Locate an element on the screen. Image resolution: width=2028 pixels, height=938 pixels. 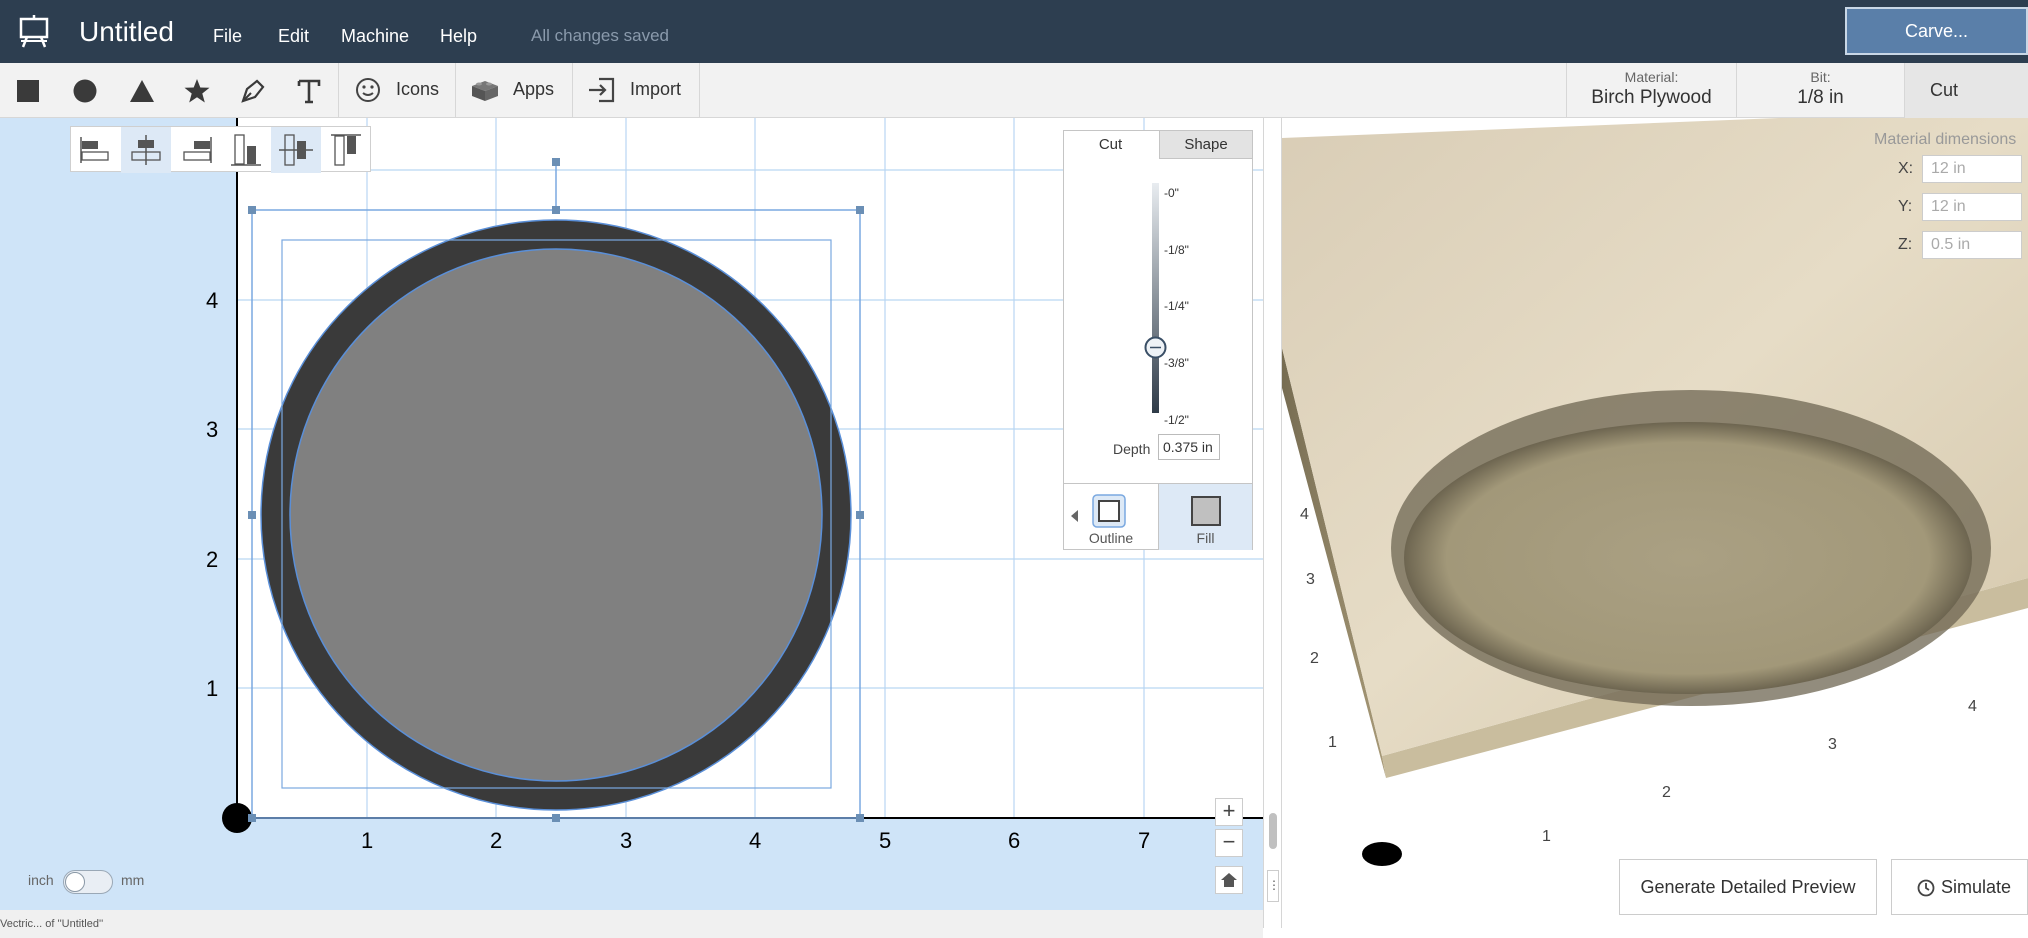
zoom-in-button: + is located at coordinates (1229, 812).